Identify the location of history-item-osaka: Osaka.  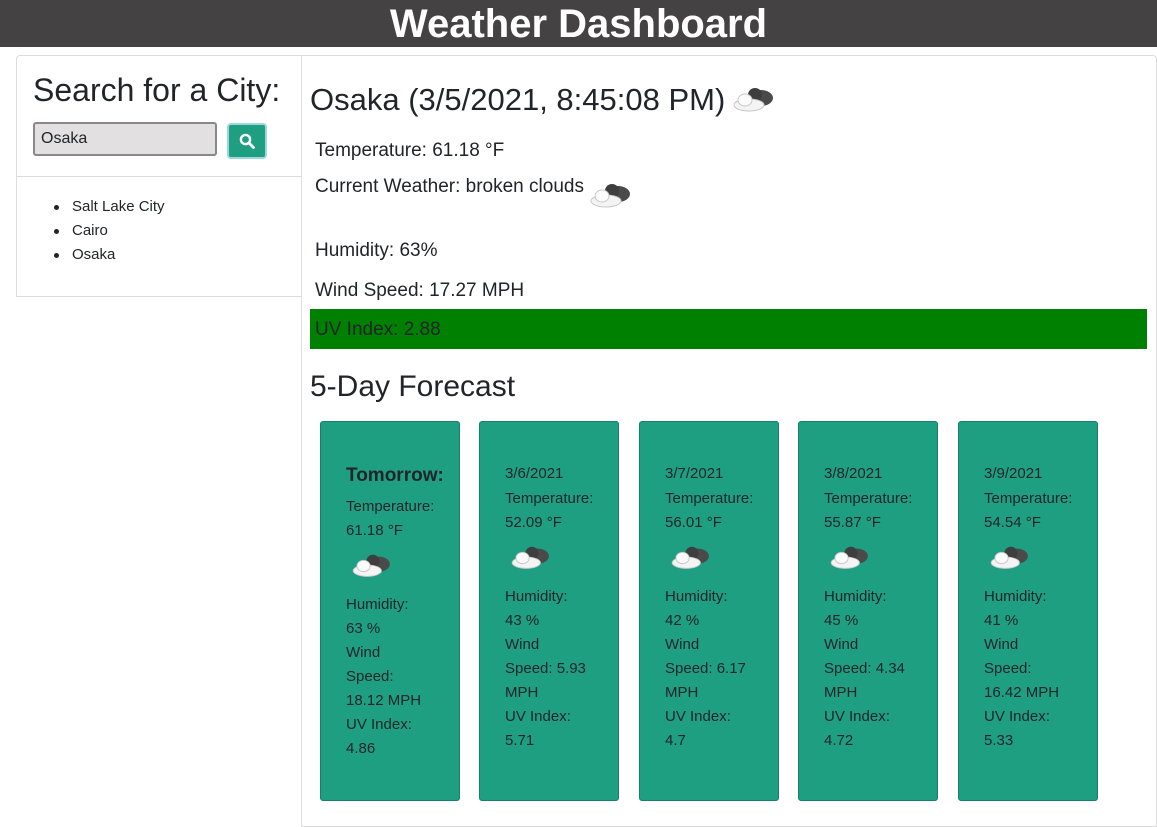
(109, 255).